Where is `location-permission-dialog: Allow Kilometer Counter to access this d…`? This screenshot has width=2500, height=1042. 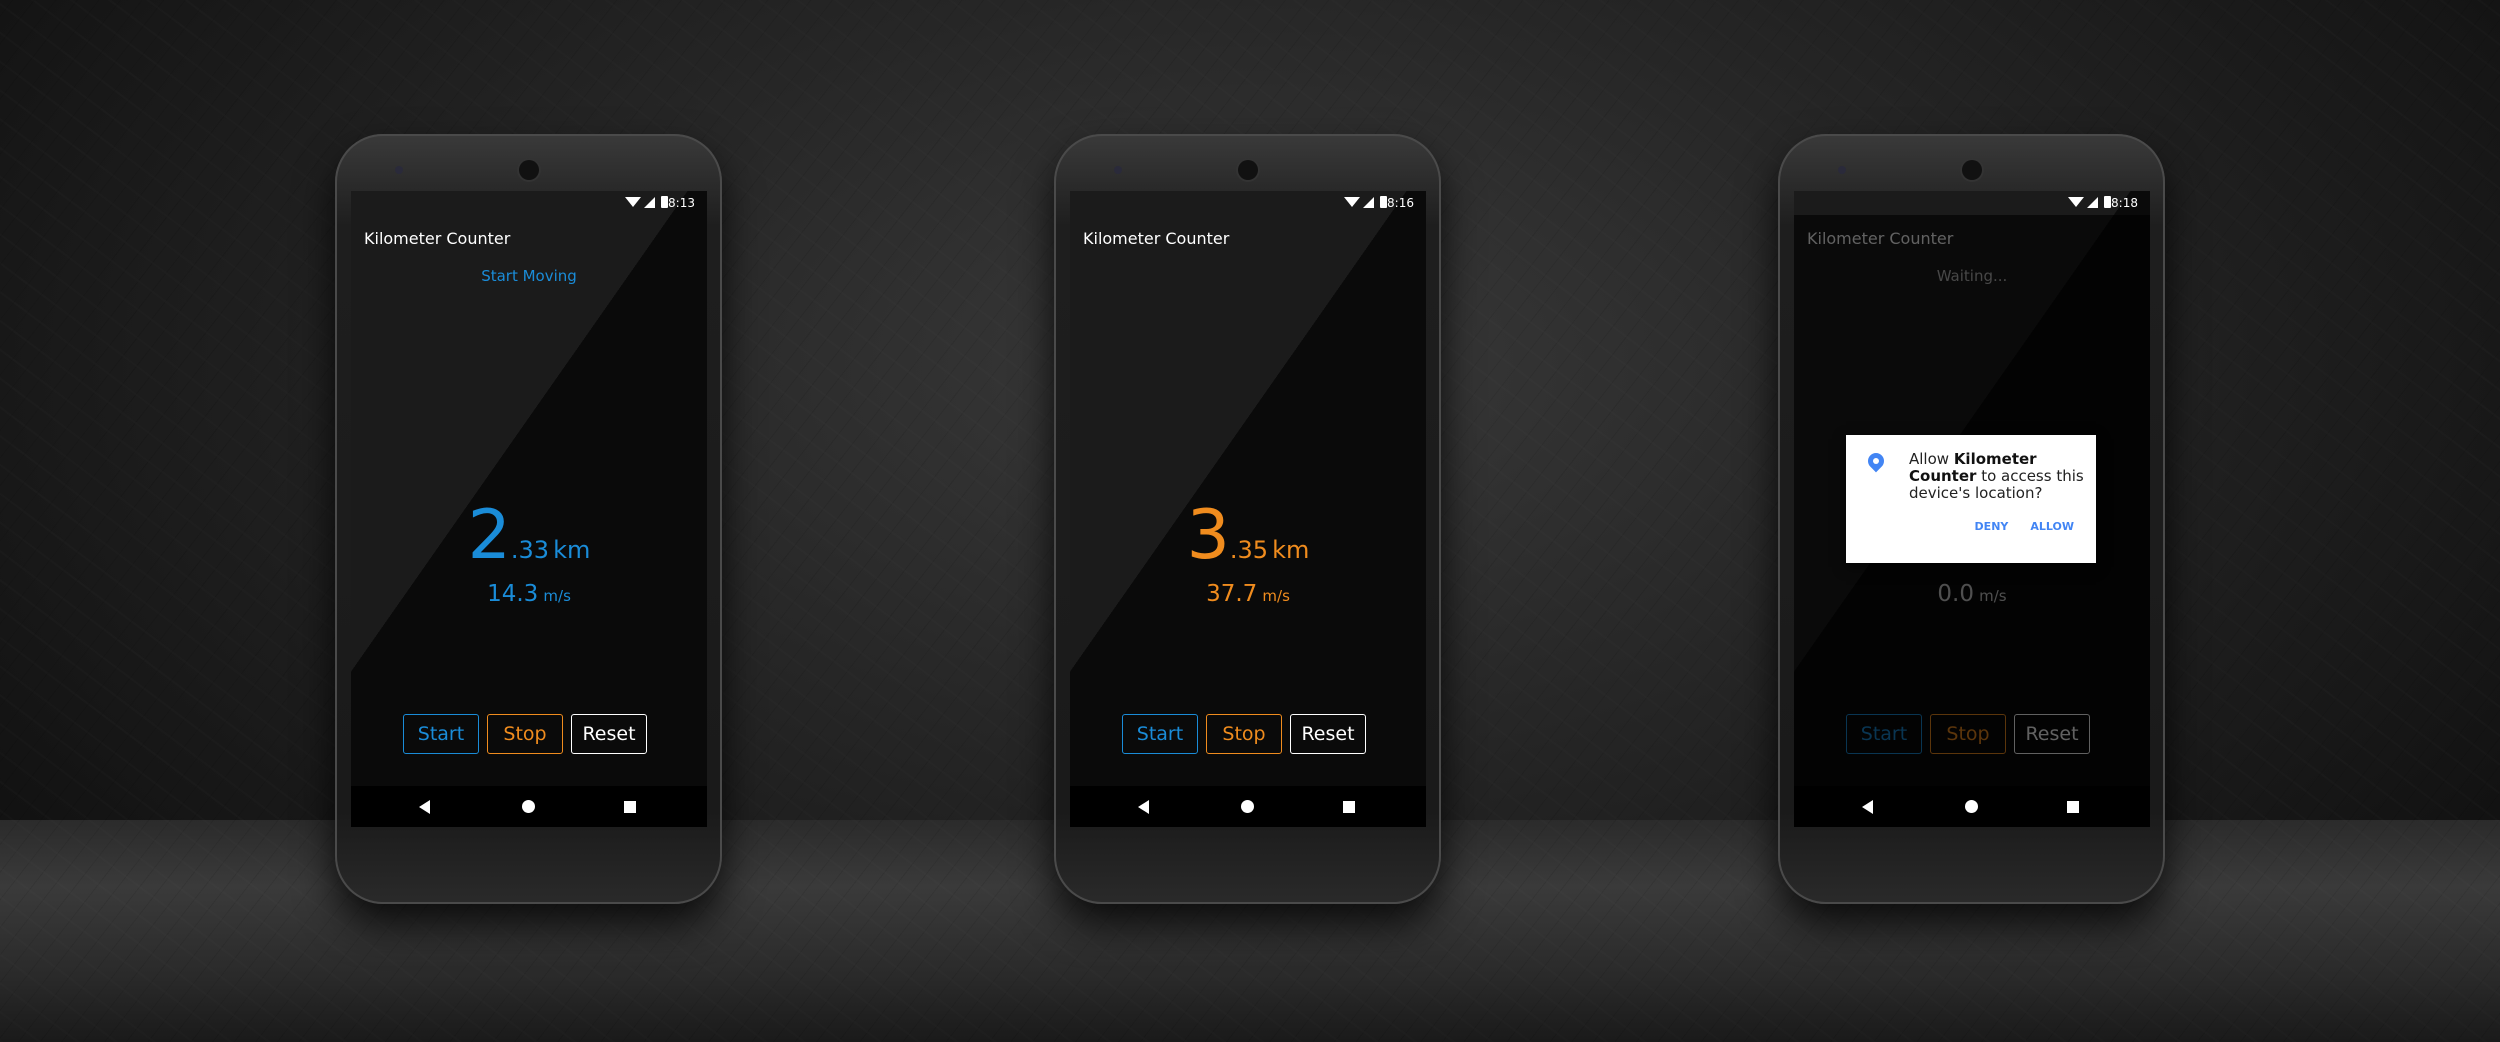
location-permission-dialog: Allow Kilometer Counter to access this d… is located at coordinates (1971, 499).